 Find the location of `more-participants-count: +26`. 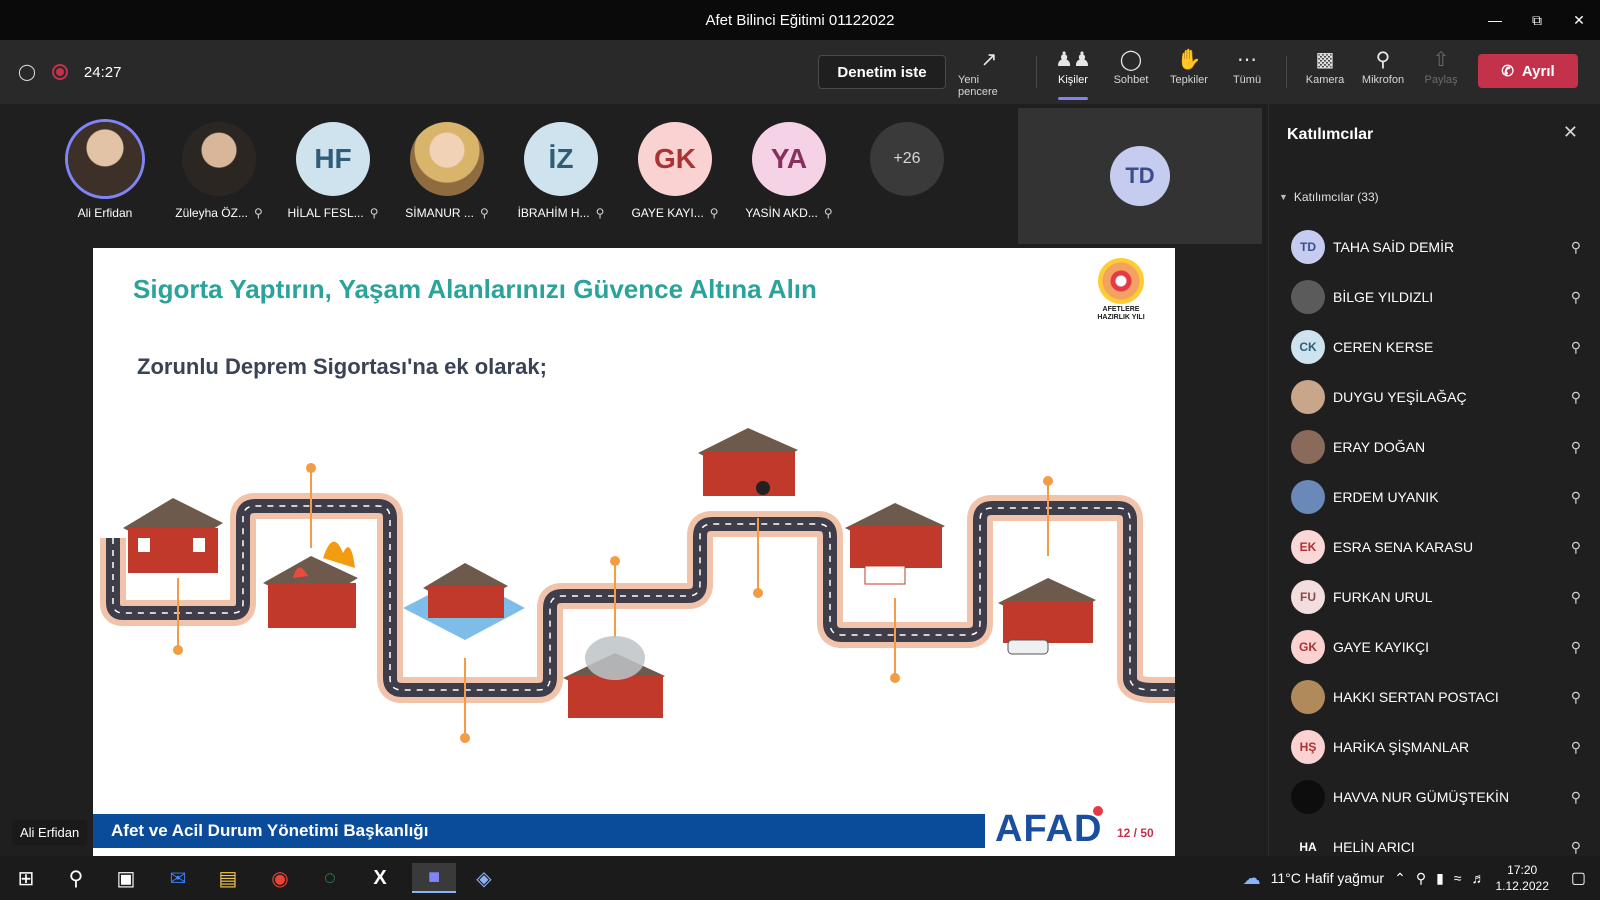

more-participants-count: +26 is located at coordinates (907, 159).